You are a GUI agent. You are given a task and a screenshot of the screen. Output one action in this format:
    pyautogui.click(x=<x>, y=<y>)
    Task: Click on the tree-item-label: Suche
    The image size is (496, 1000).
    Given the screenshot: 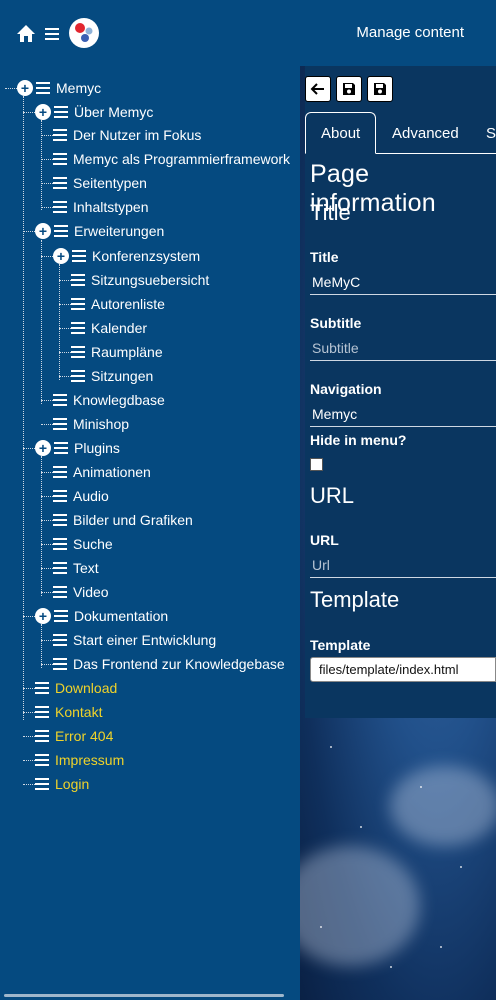 What is the action you would take?
    pyautogui.click(x=93, y=544)
    